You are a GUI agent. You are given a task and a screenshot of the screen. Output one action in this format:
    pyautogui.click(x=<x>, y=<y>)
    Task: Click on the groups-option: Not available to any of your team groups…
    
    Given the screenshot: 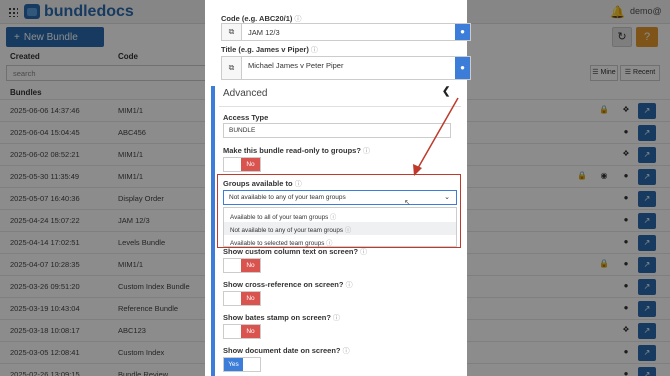 What is the action you would take?
    pyautogui.click(x=340, y=228)
    